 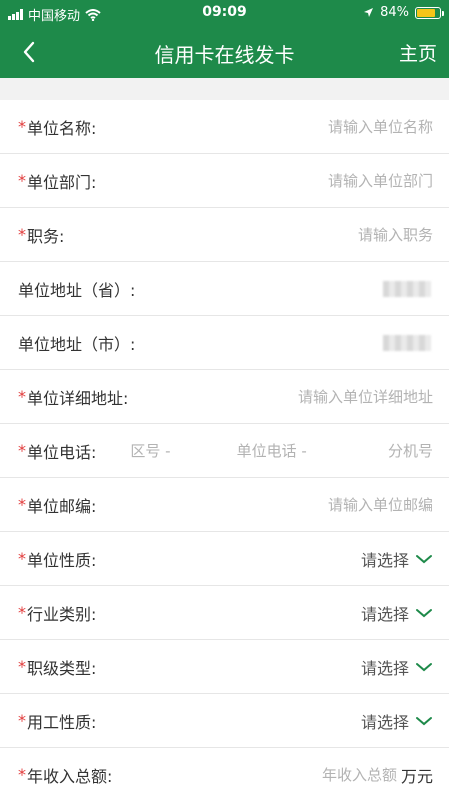 I want to click on job-level-row: * 职级类型: 请选择, so click(x=224, y=667).